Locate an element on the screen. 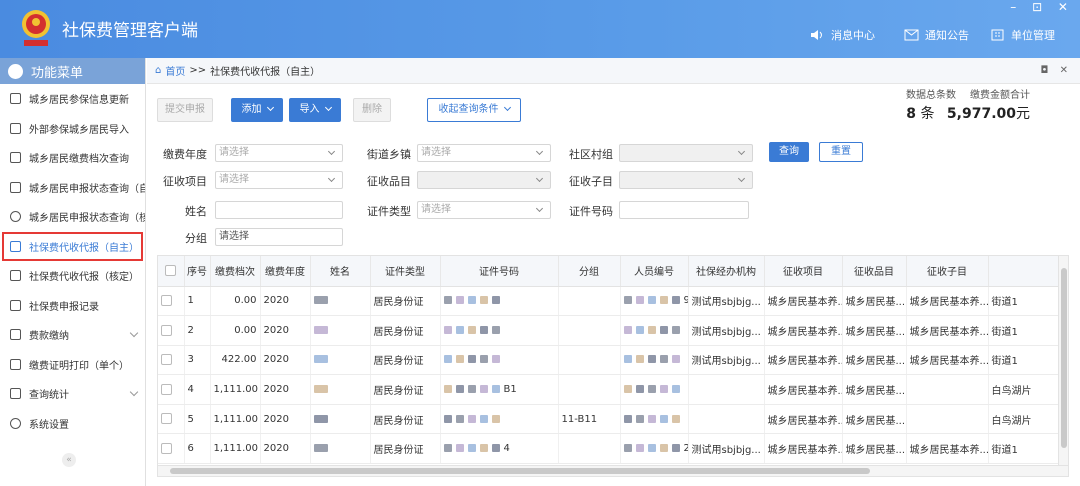 This screenshot has height=486, width=1080. message-center-button: 消息中心 is located at coordinates (842, 35).